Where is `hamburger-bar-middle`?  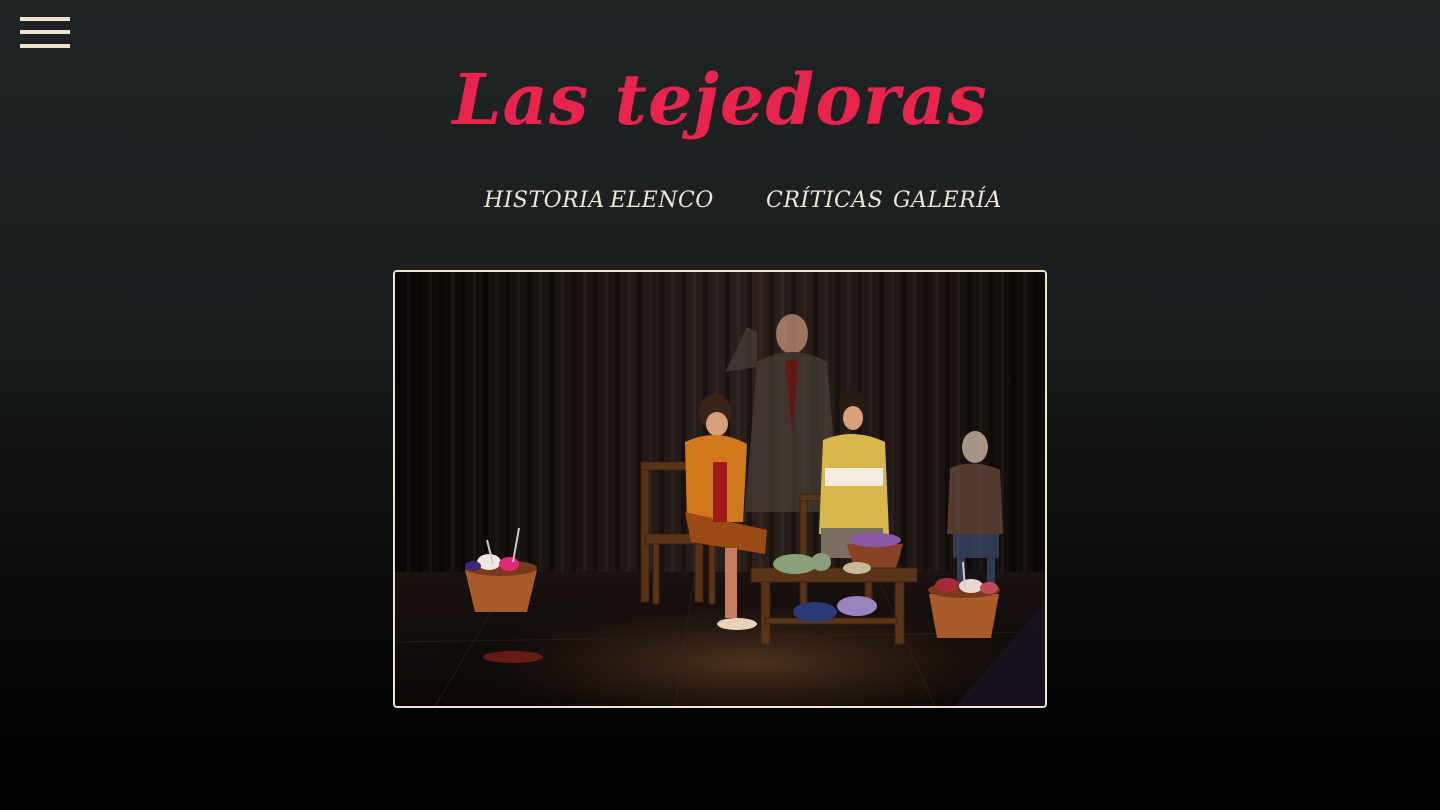
hamburger-bar-middle is located at coordinates (45, 32).